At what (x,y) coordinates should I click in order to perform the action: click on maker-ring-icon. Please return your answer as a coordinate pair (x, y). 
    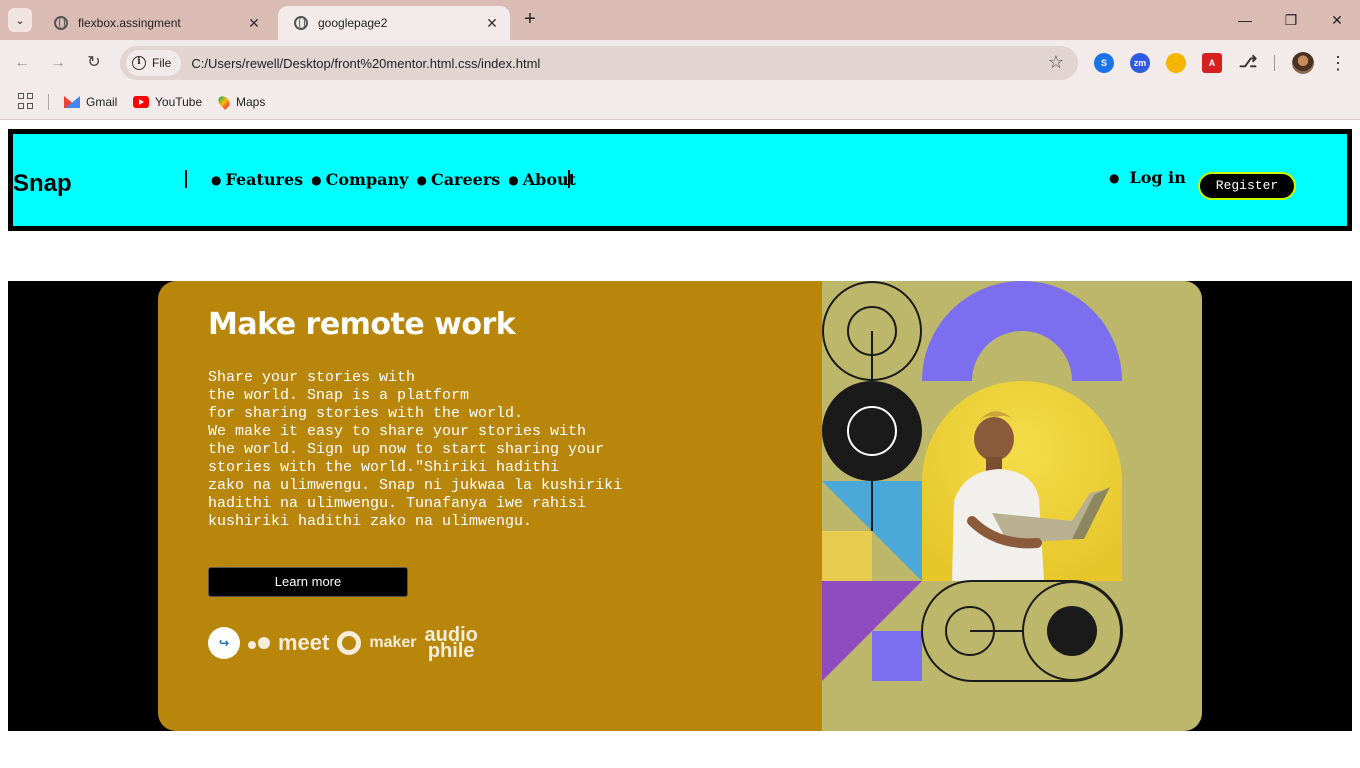
    Looking at the image, I should click on (349, 643).